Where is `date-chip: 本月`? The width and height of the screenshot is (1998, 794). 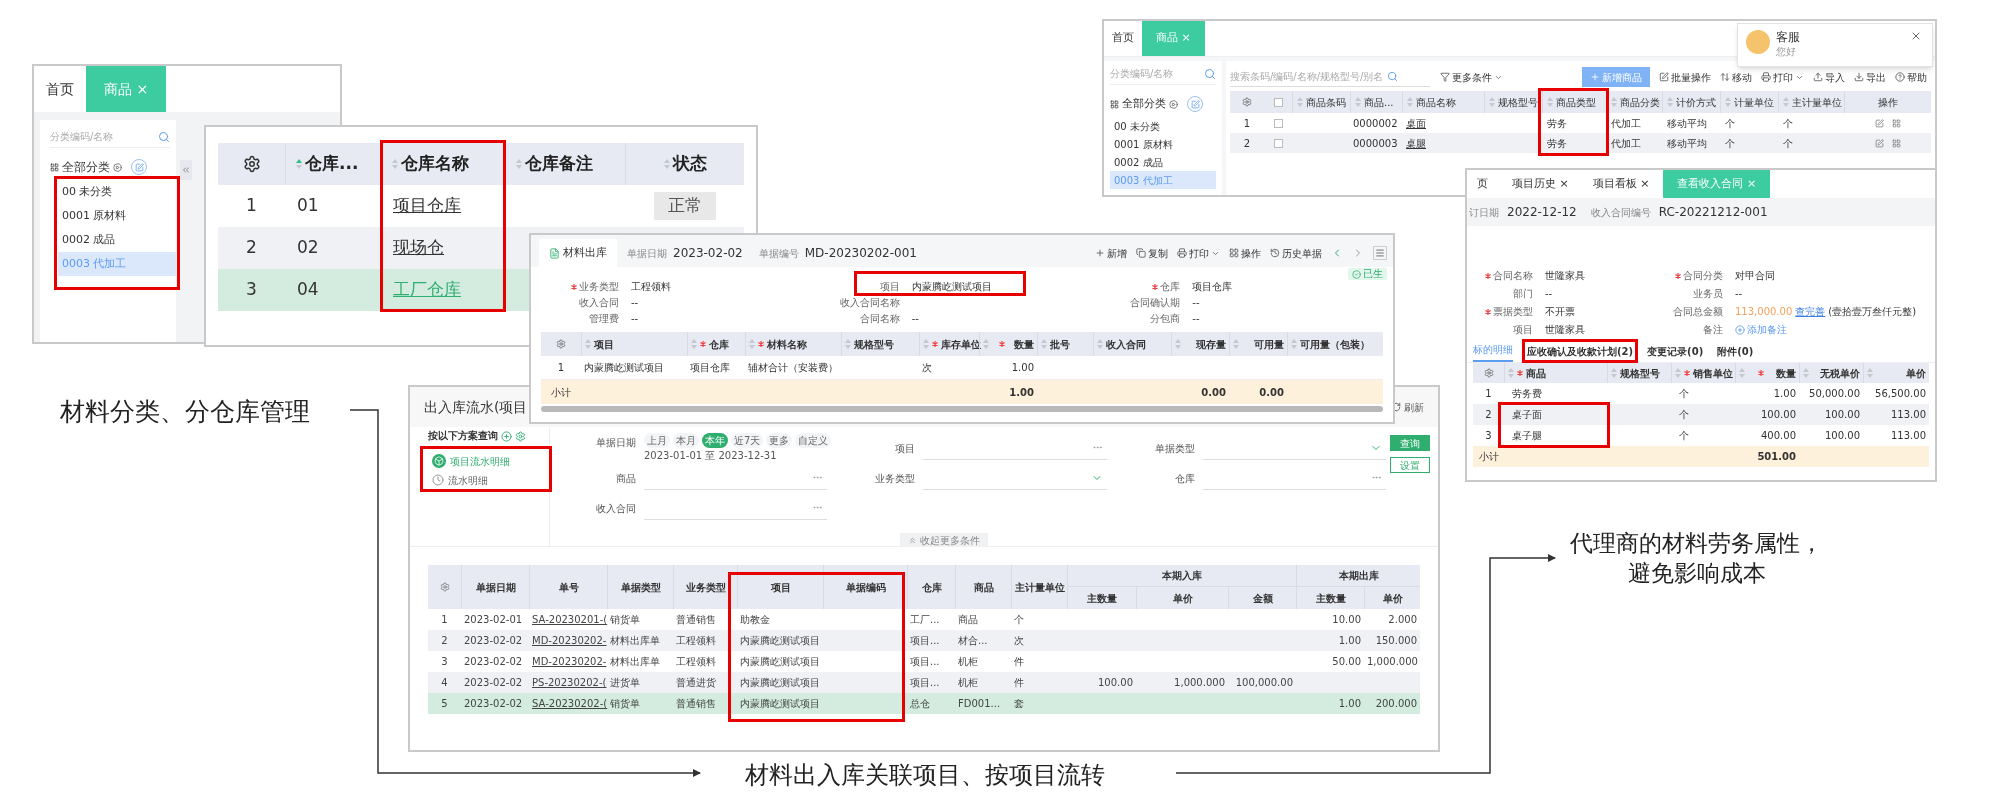 date-chip: 本月 is located at coordinates (686, 440).